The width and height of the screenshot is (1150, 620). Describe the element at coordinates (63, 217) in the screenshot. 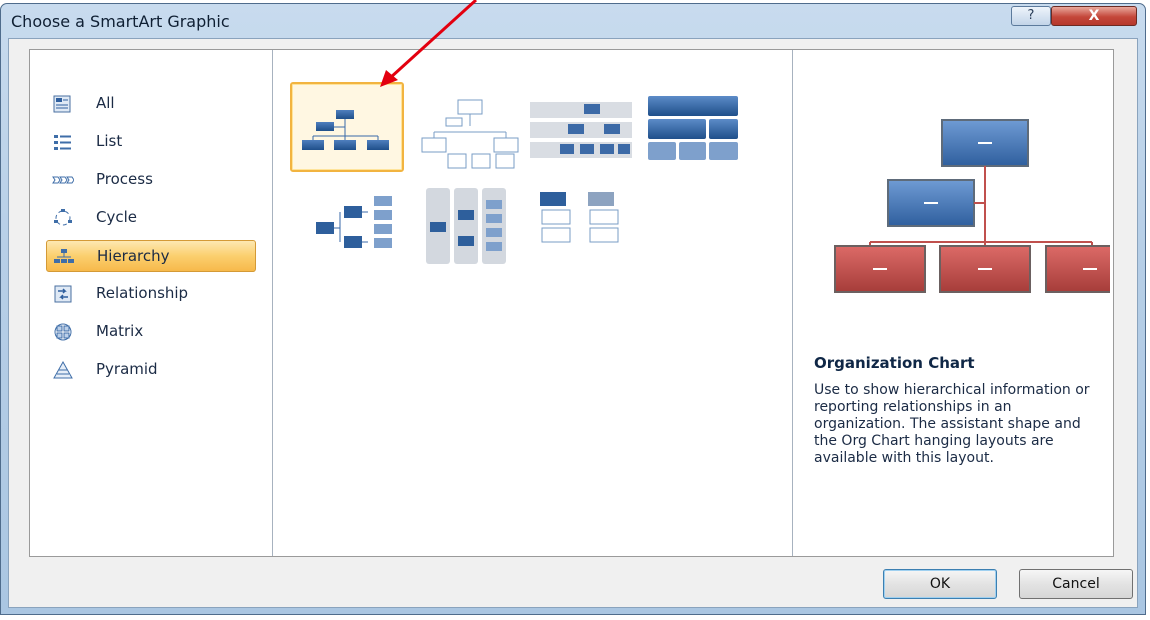

I see `cycle-icon` at that location.